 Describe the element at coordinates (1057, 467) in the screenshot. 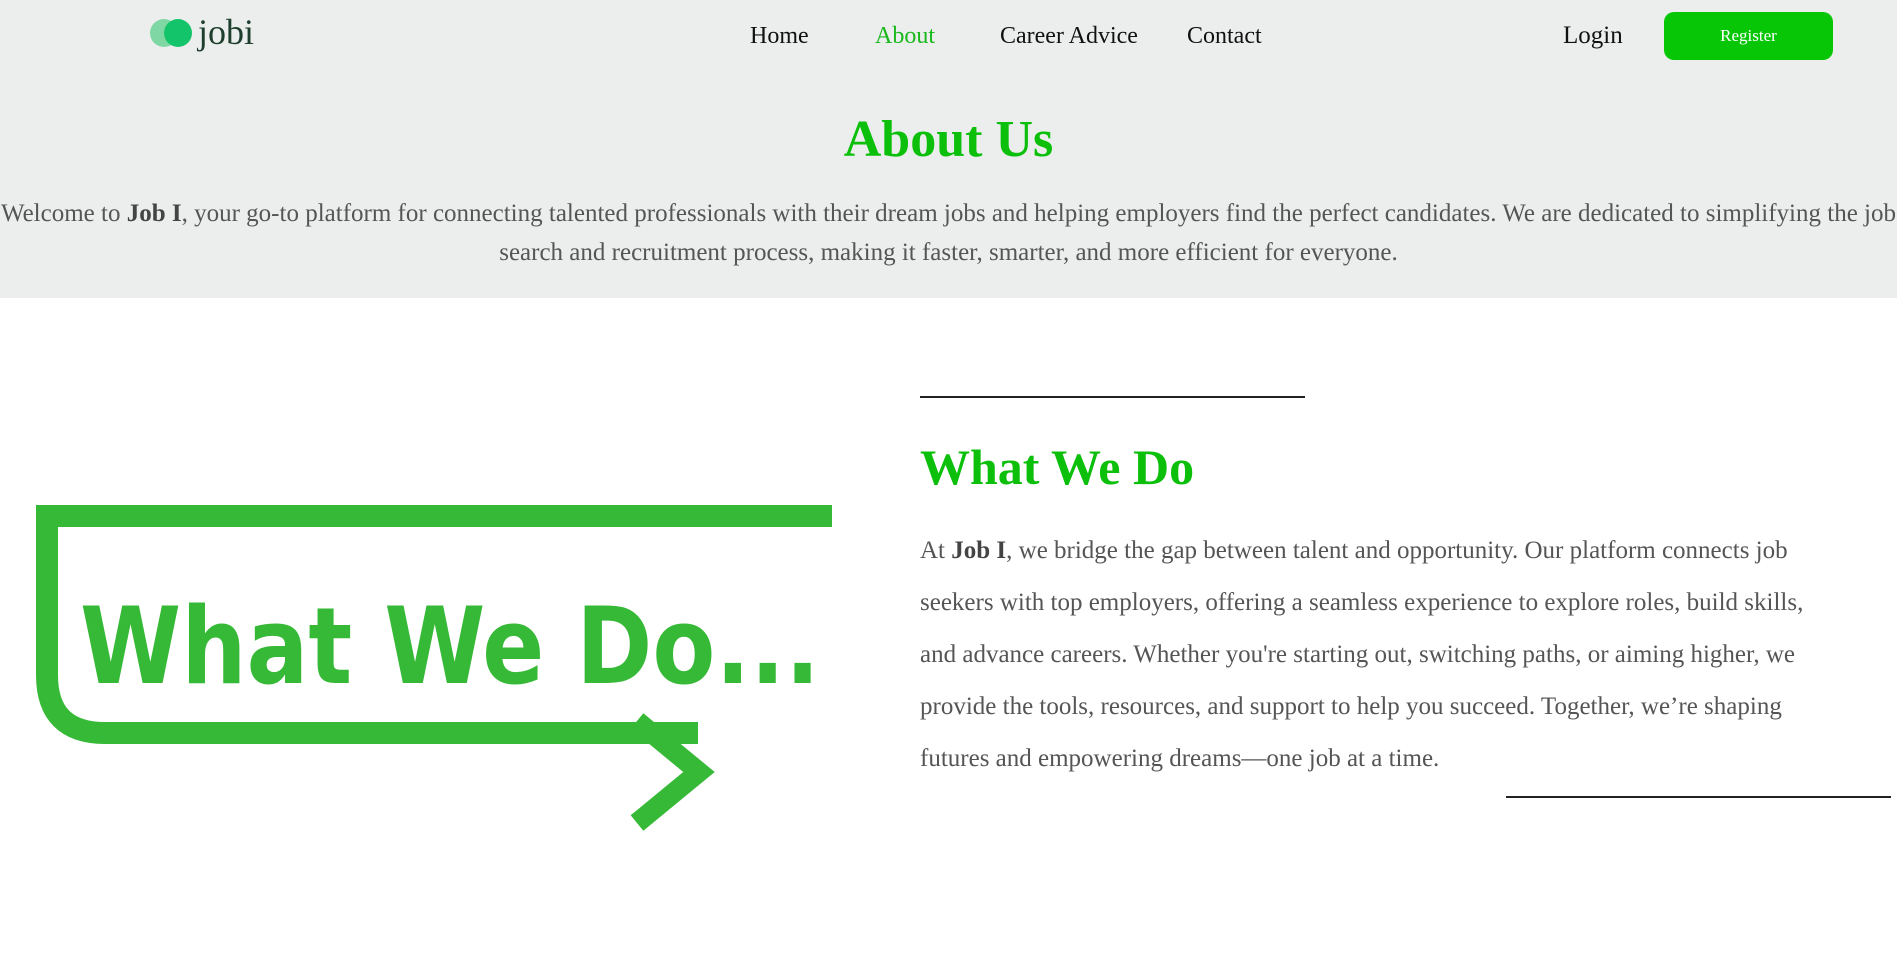

I see `section-title: What We Do` at that location.